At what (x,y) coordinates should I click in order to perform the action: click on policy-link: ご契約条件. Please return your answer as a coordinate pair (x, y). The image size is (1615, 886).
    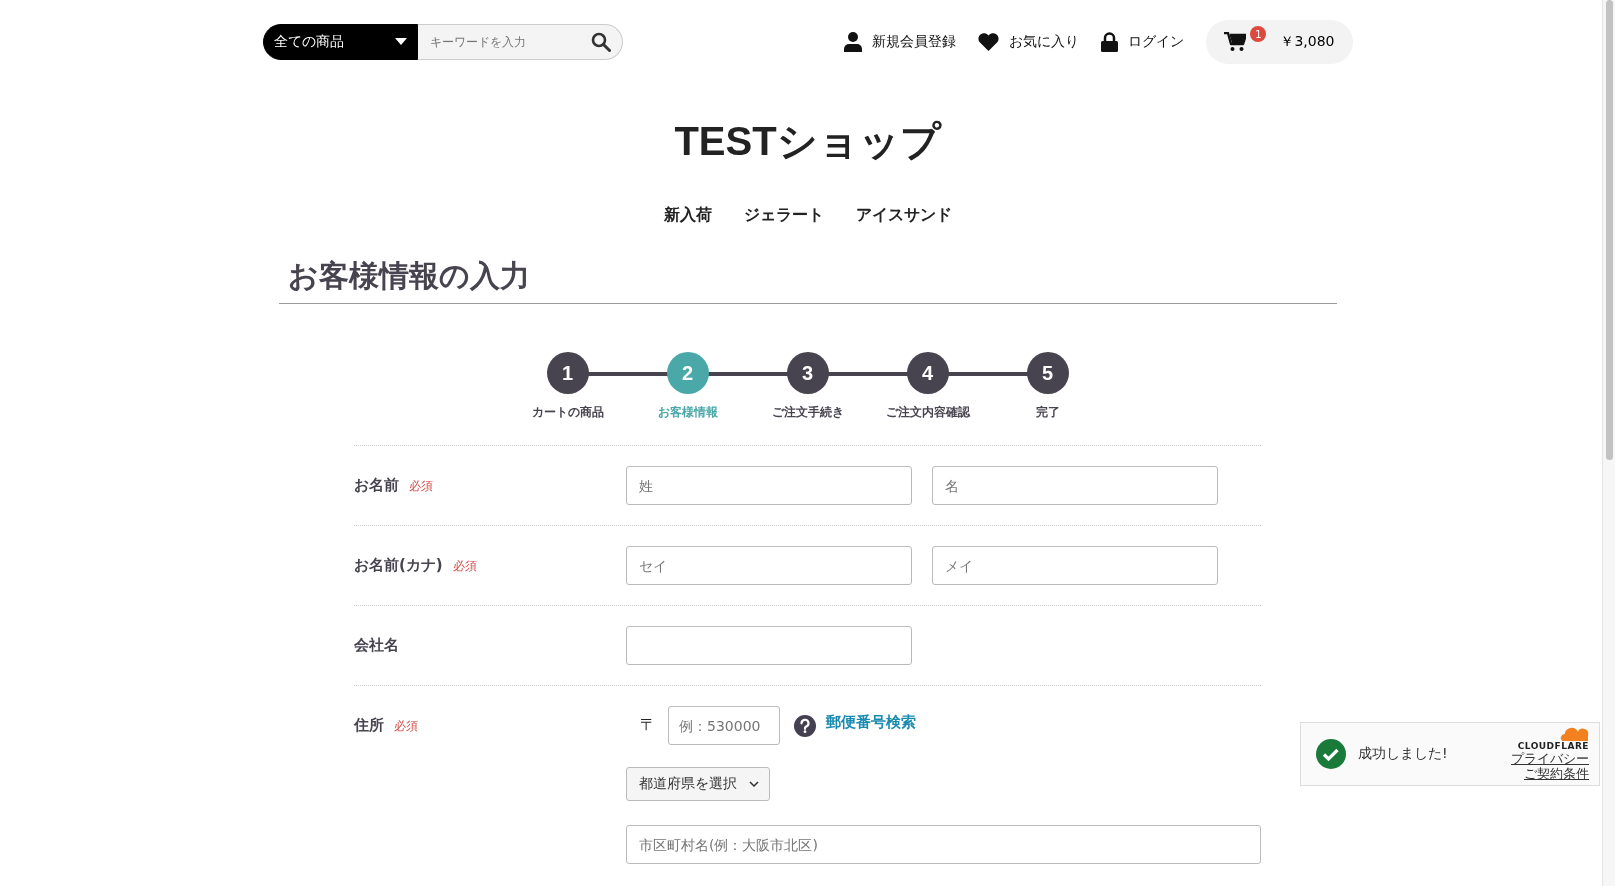
    Looking at the image, I should click on (1556, 773).